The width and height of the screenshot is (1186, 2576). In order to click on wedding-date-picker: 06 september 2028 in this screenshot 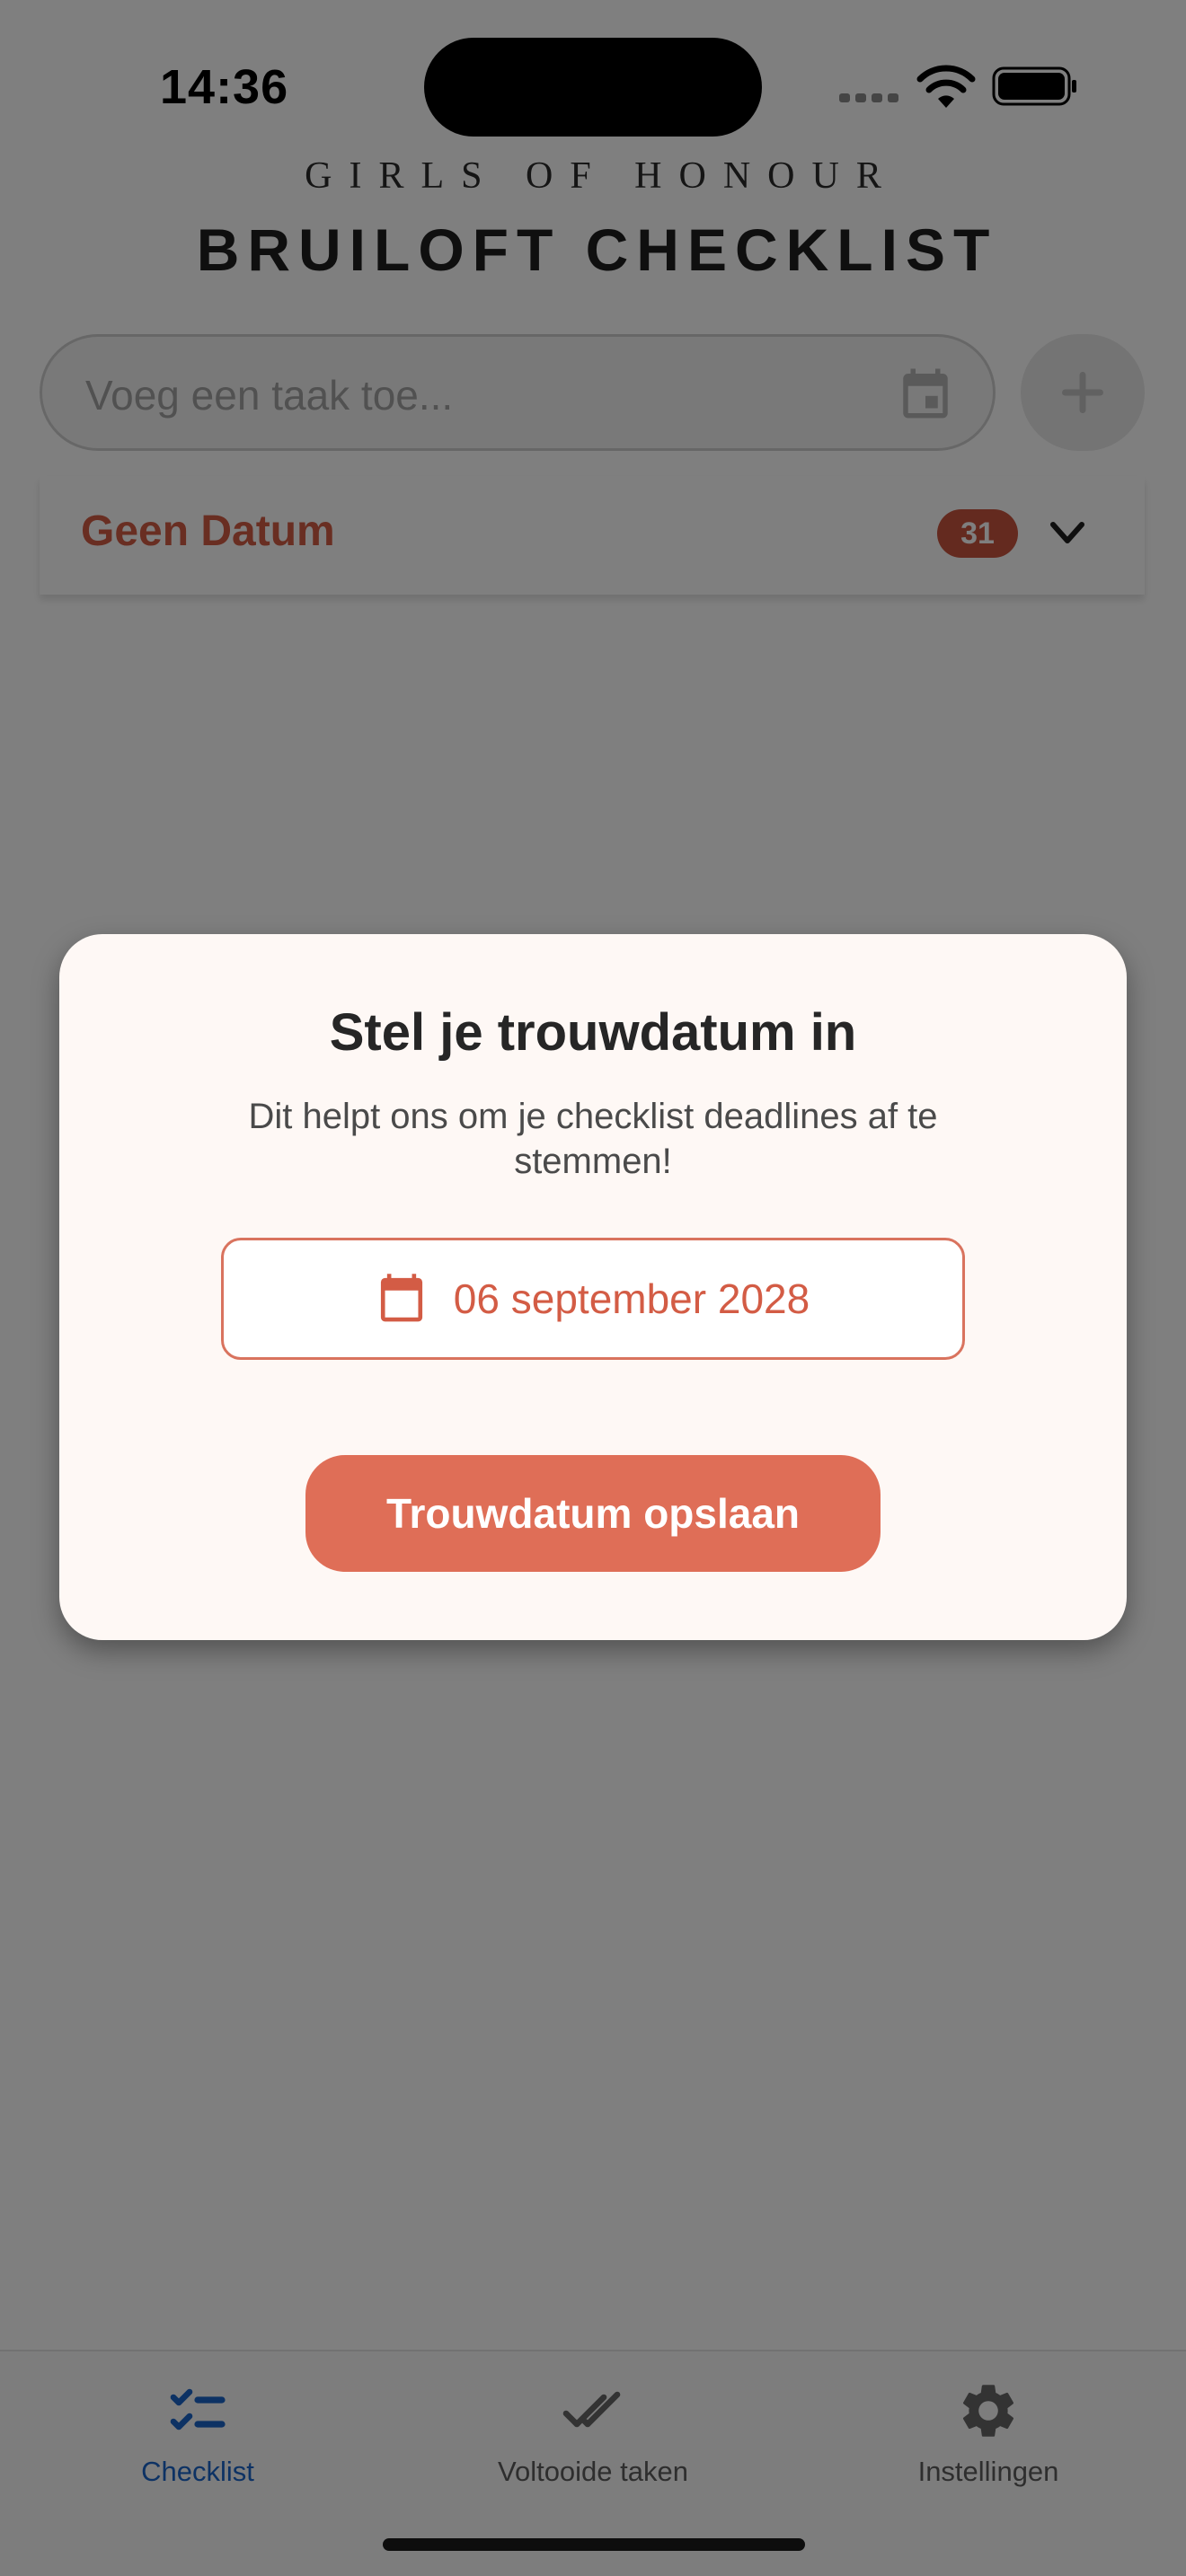, I will do `click(593, 1299)`.